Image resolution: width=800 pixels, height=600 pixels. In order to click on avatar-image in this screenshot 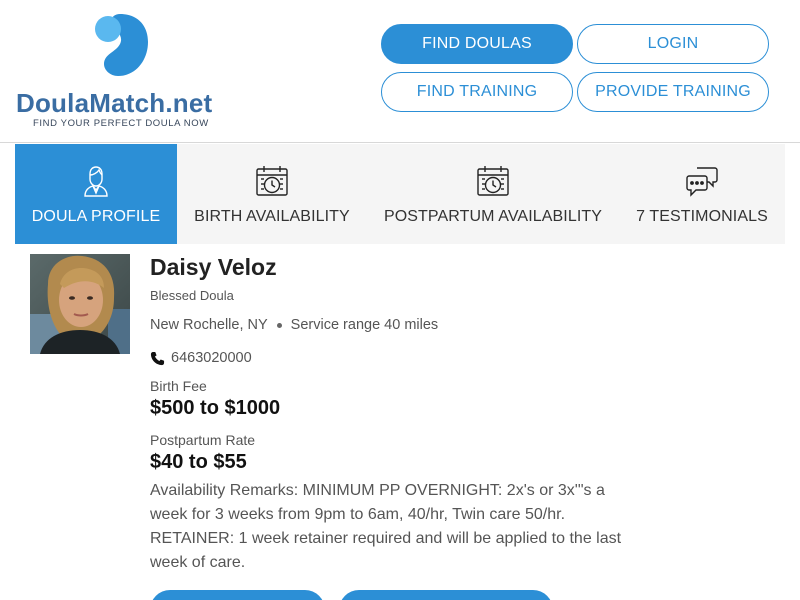, I will do `click(80, 304)`.